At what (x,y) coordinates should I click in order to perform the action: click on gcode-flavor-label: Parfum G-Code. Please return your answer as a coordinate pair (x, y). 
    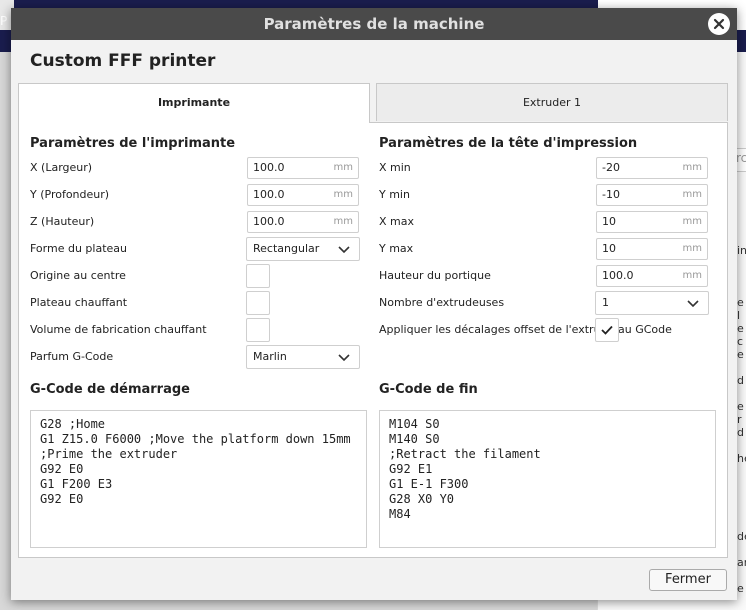
    Looking at the image, I should click on (72, 356).